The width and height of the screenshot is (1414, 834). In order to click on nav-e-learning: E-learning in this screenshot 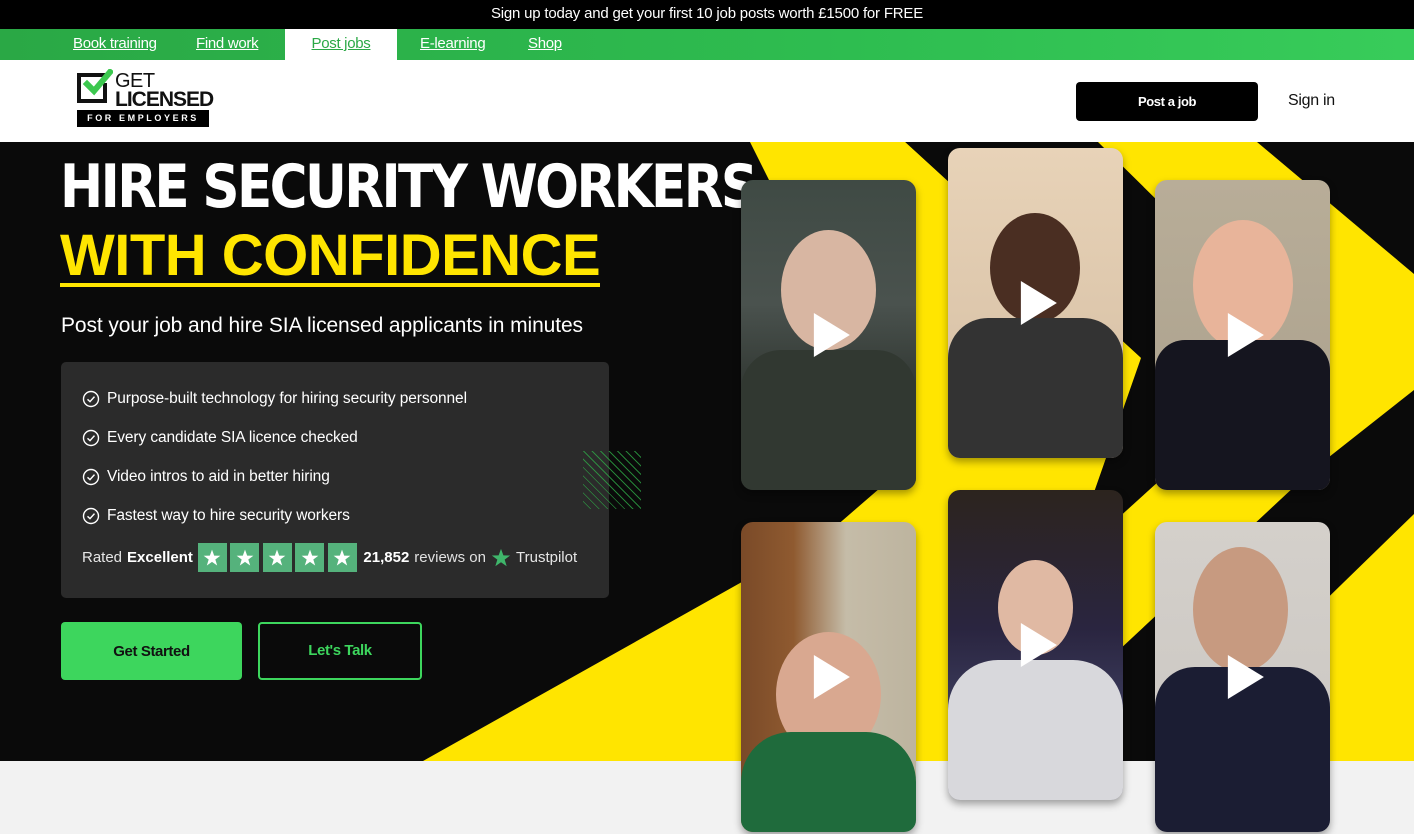, I will do `click(453, 44)`.